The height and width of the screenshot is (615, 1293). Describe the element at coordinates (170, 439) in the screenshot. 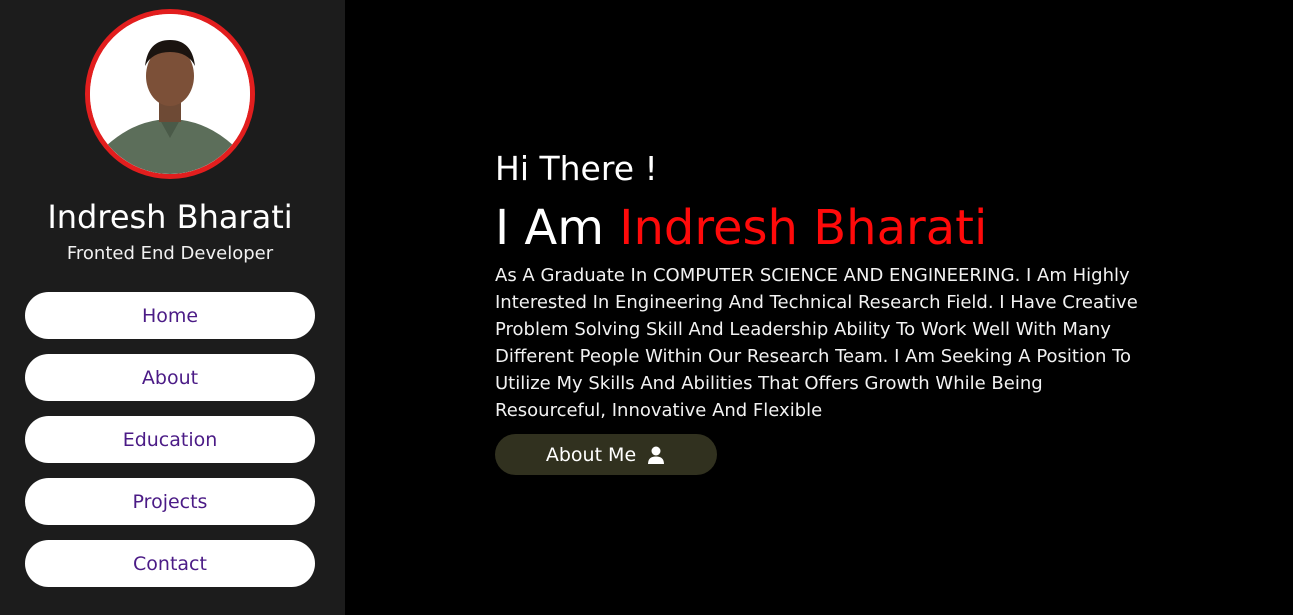

I see `nav-education-button: Education` at that location.